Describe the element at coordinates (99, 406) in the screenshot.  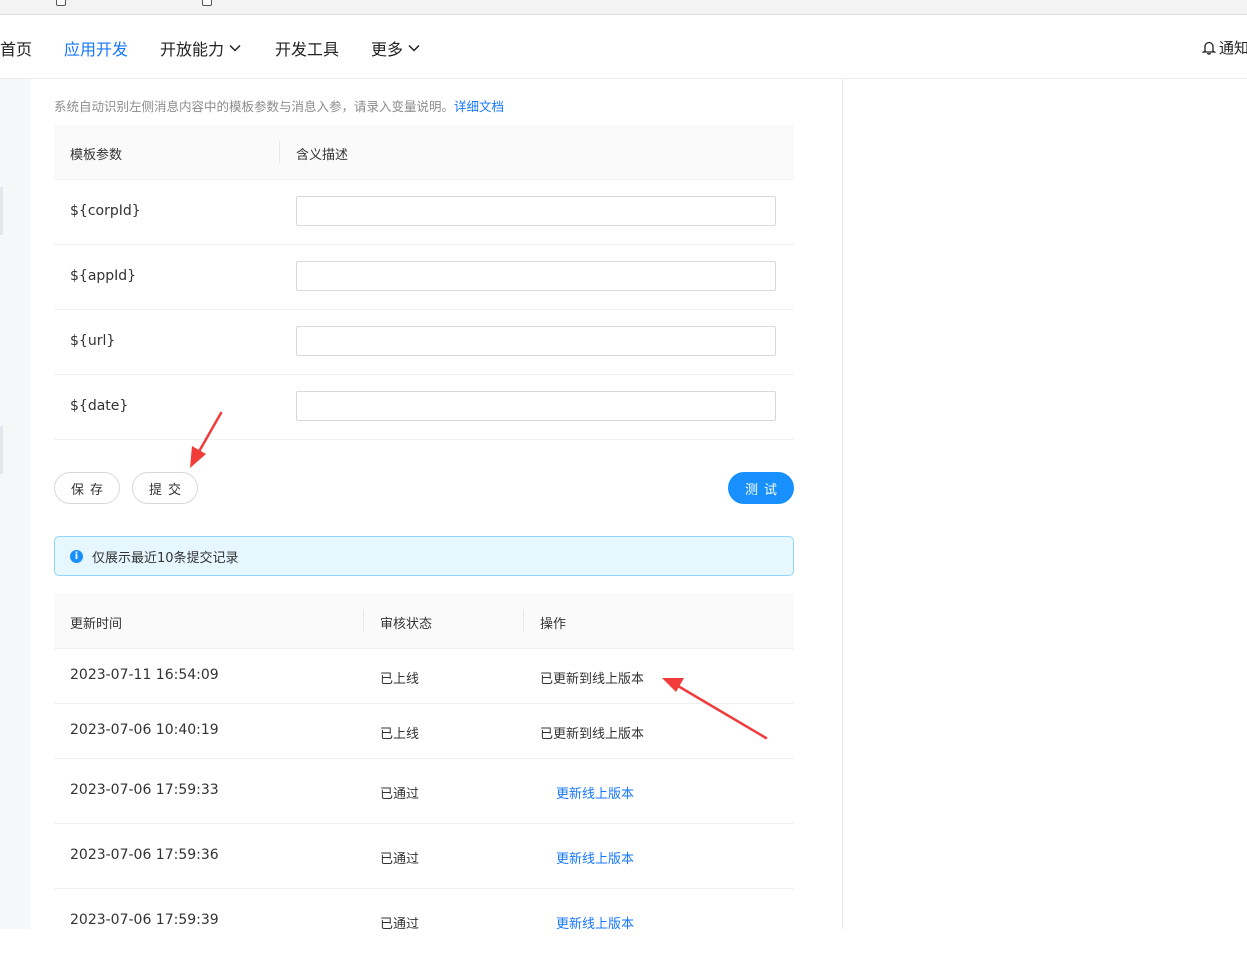
I see `param-name: ${date}` at that location.